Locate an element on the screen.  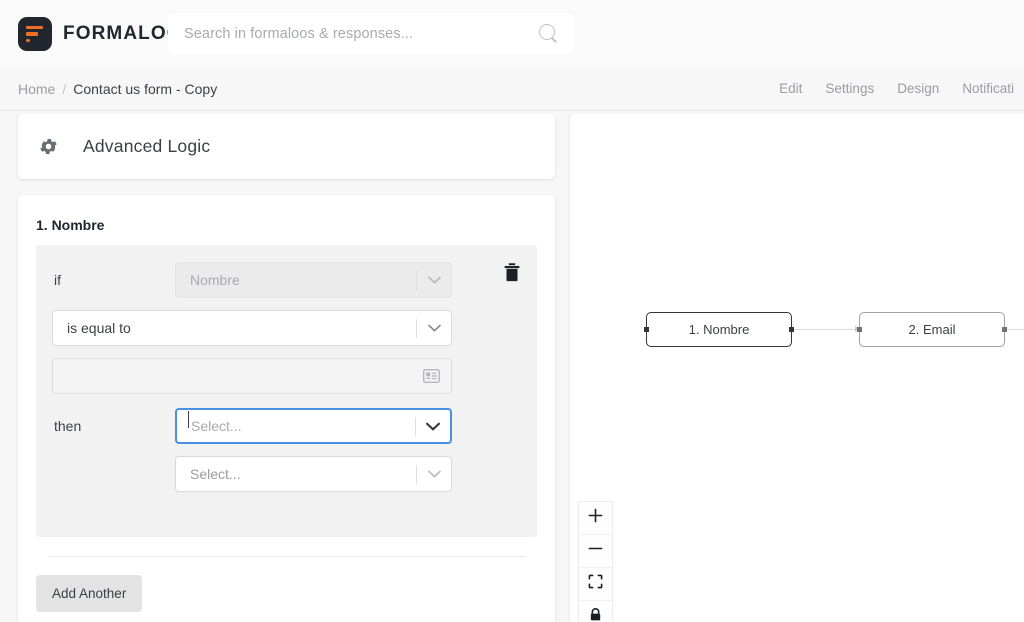
lock-button is located at coordinates (595, 611).